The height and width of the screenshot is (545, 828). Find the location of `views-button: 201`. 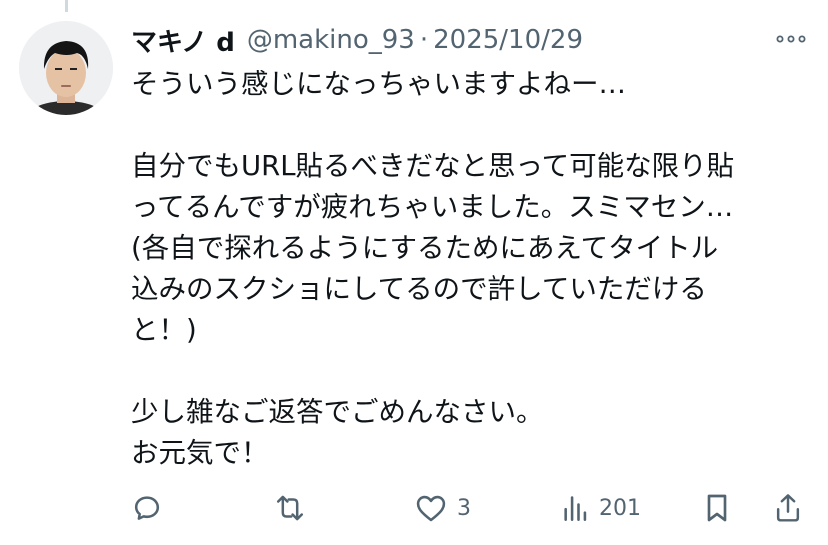

views-button: 201 is located at coordinates (601, 508).